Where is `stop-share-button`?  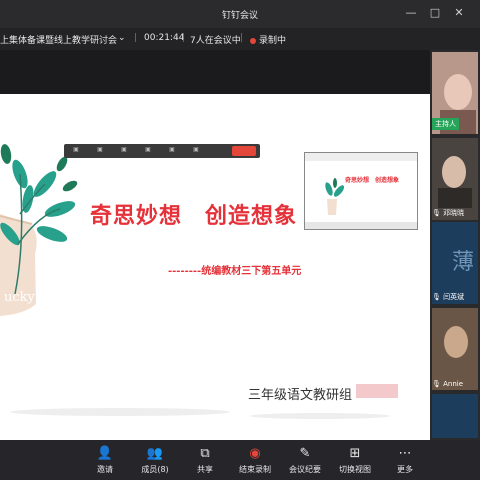
stop-share-button is located at coordinates (244, 151).